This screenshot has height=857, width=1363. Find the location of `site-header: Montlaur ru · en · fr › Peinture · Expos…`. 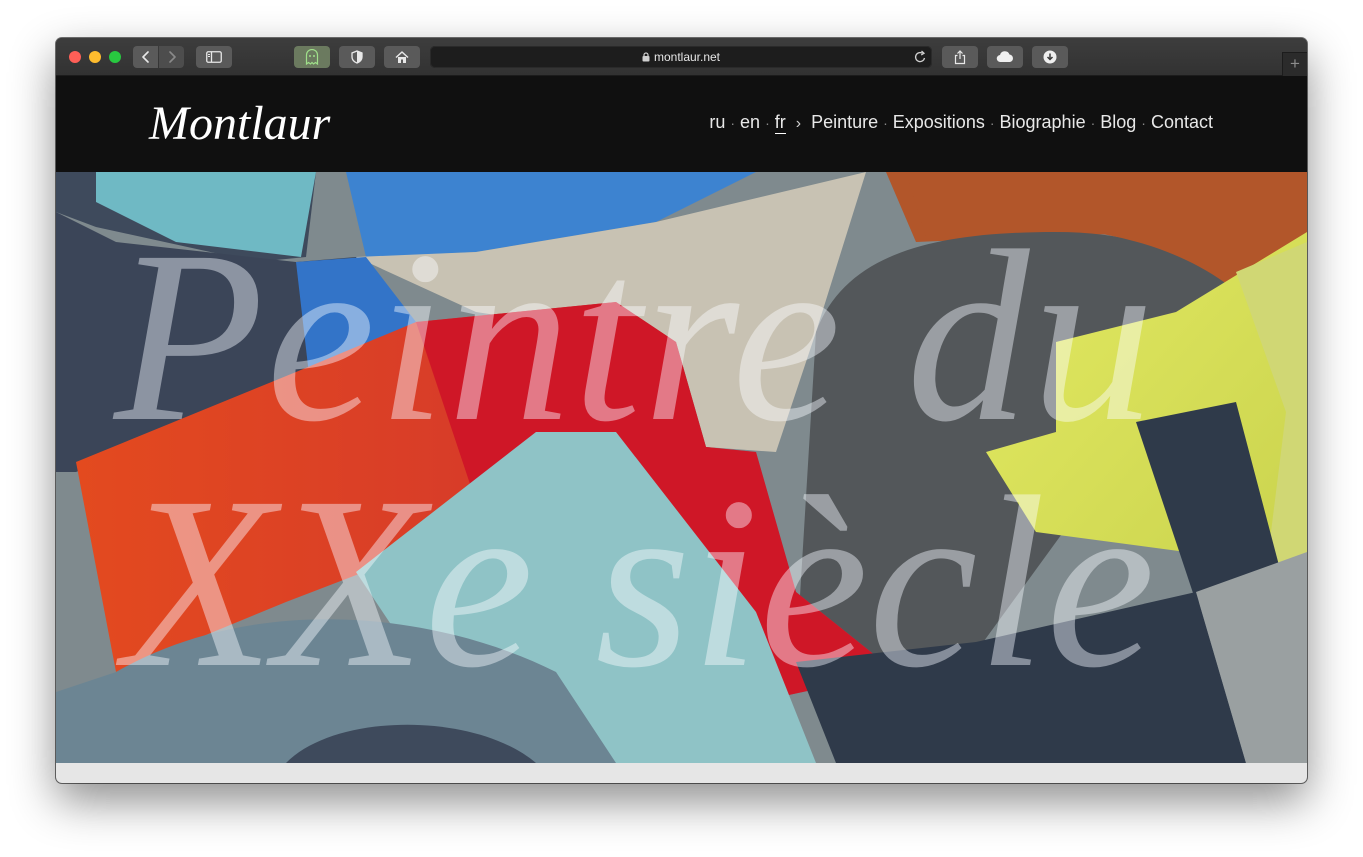

site-header: Montlaur ru · en · fr › Peinture · Expos… is located at coordinates (681, 124).